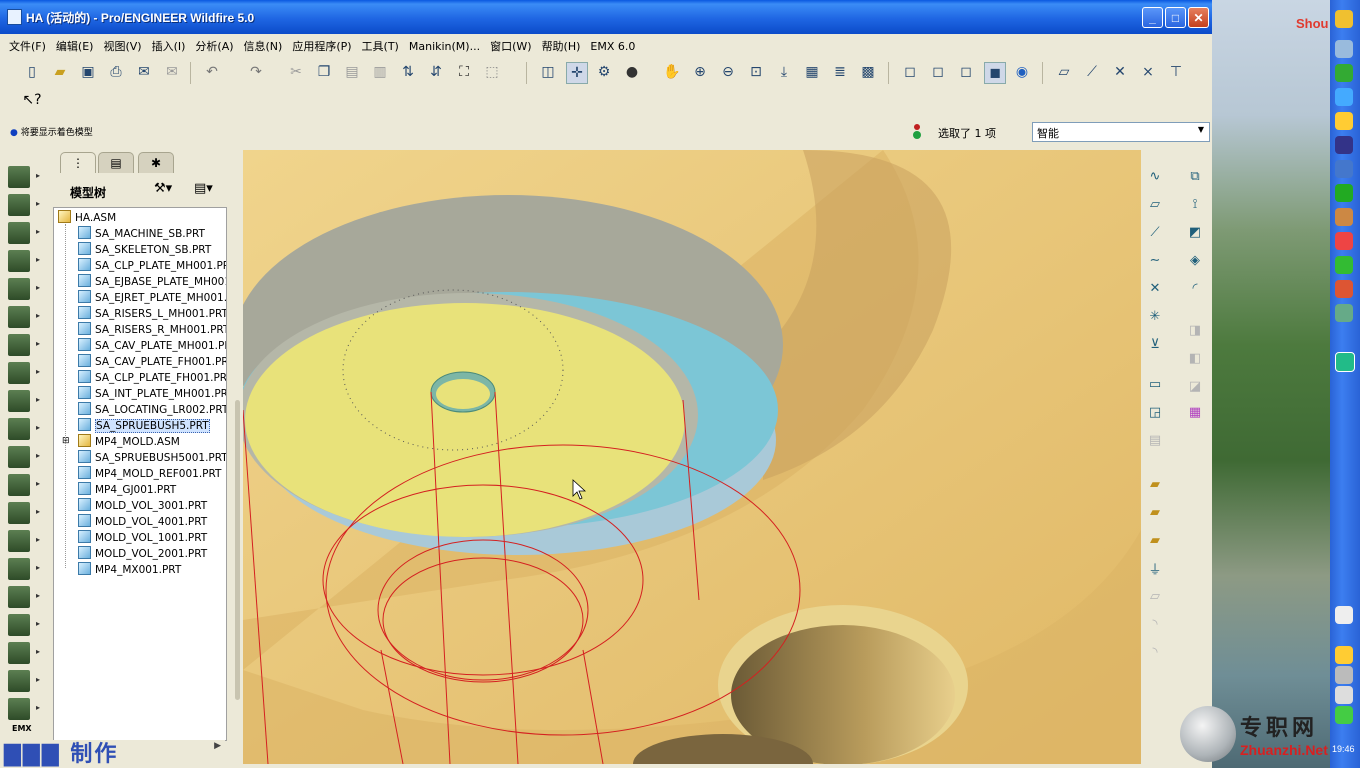 The width and height of the screenshot is (1360, 768). Describe the element at coordinates (121, 441) in the screenshot. I see `tree-item: ⊞ MP4_MOLD.ASM` at that location.